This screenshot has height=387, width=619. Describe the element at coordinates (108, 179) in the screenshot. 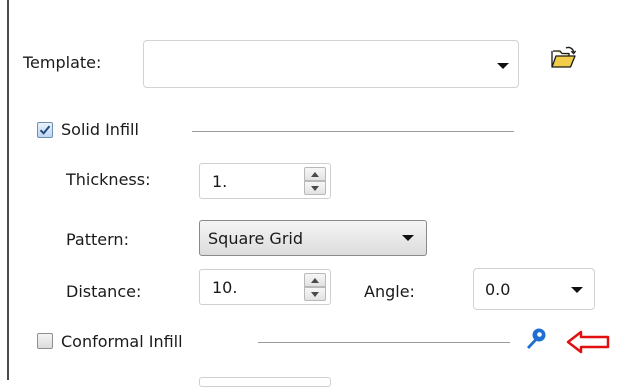

I see `thickness-label: Thickness:` at that location.